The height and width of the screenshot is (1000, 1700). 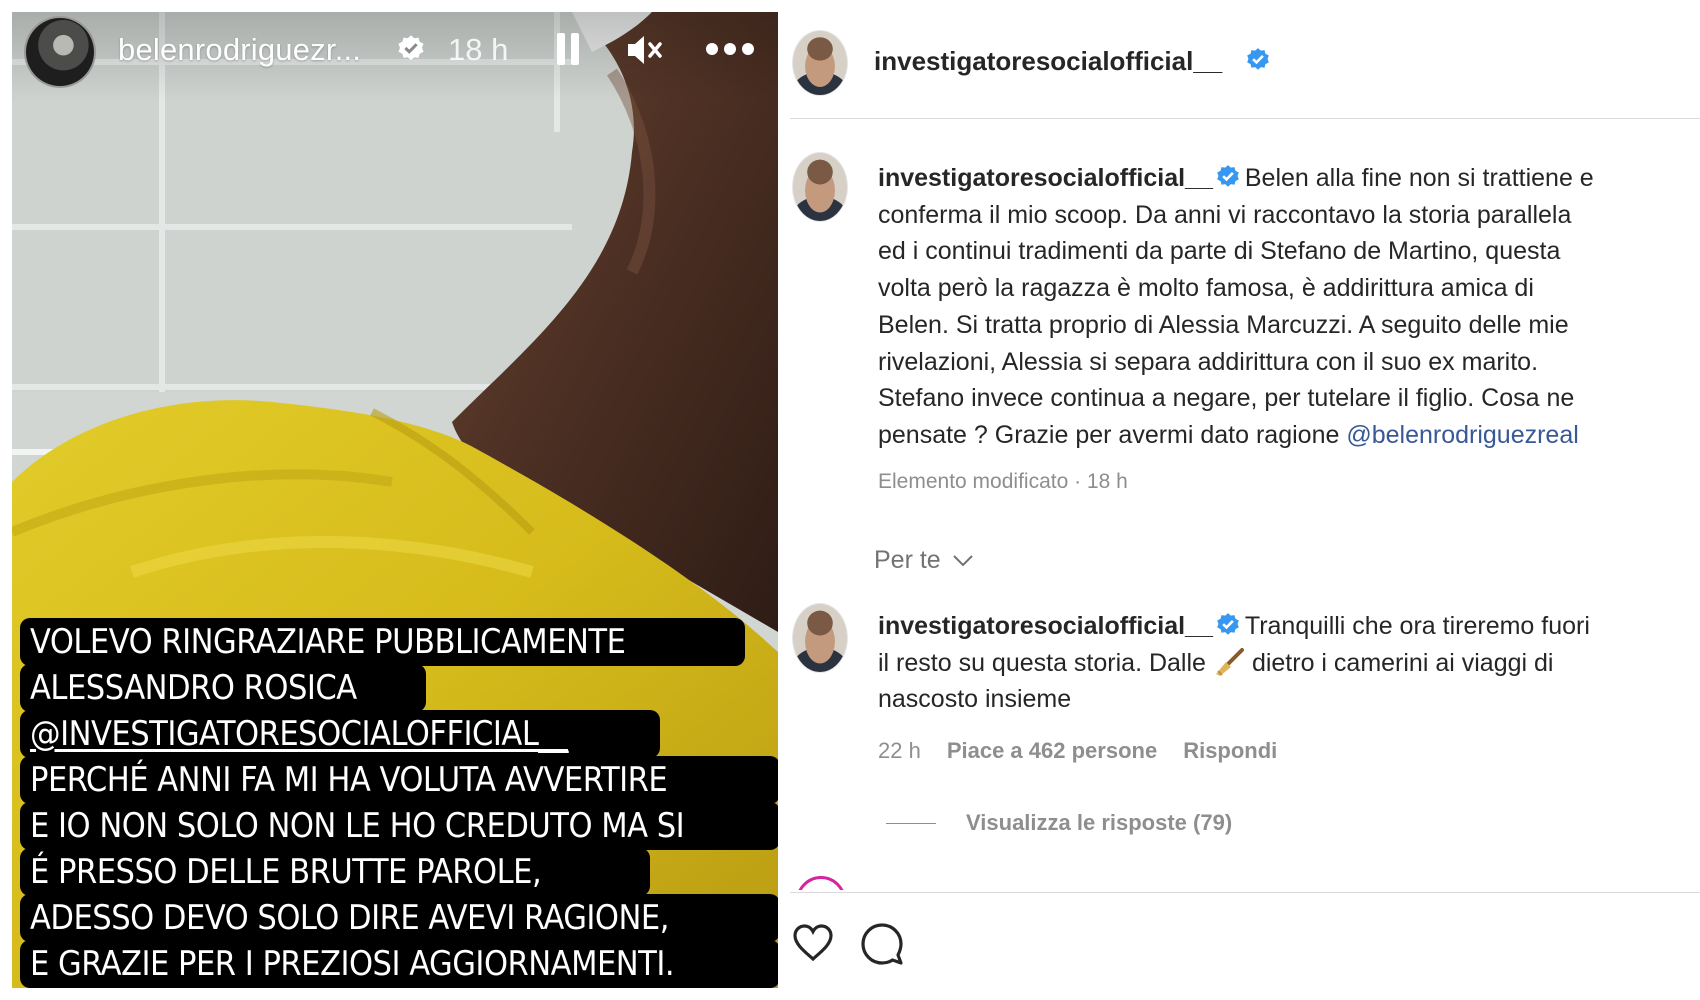 I want to click on caption-line: VOLEVO RINGRAZIARE PUBBLICAMENTE, so click(x=382, y=642).